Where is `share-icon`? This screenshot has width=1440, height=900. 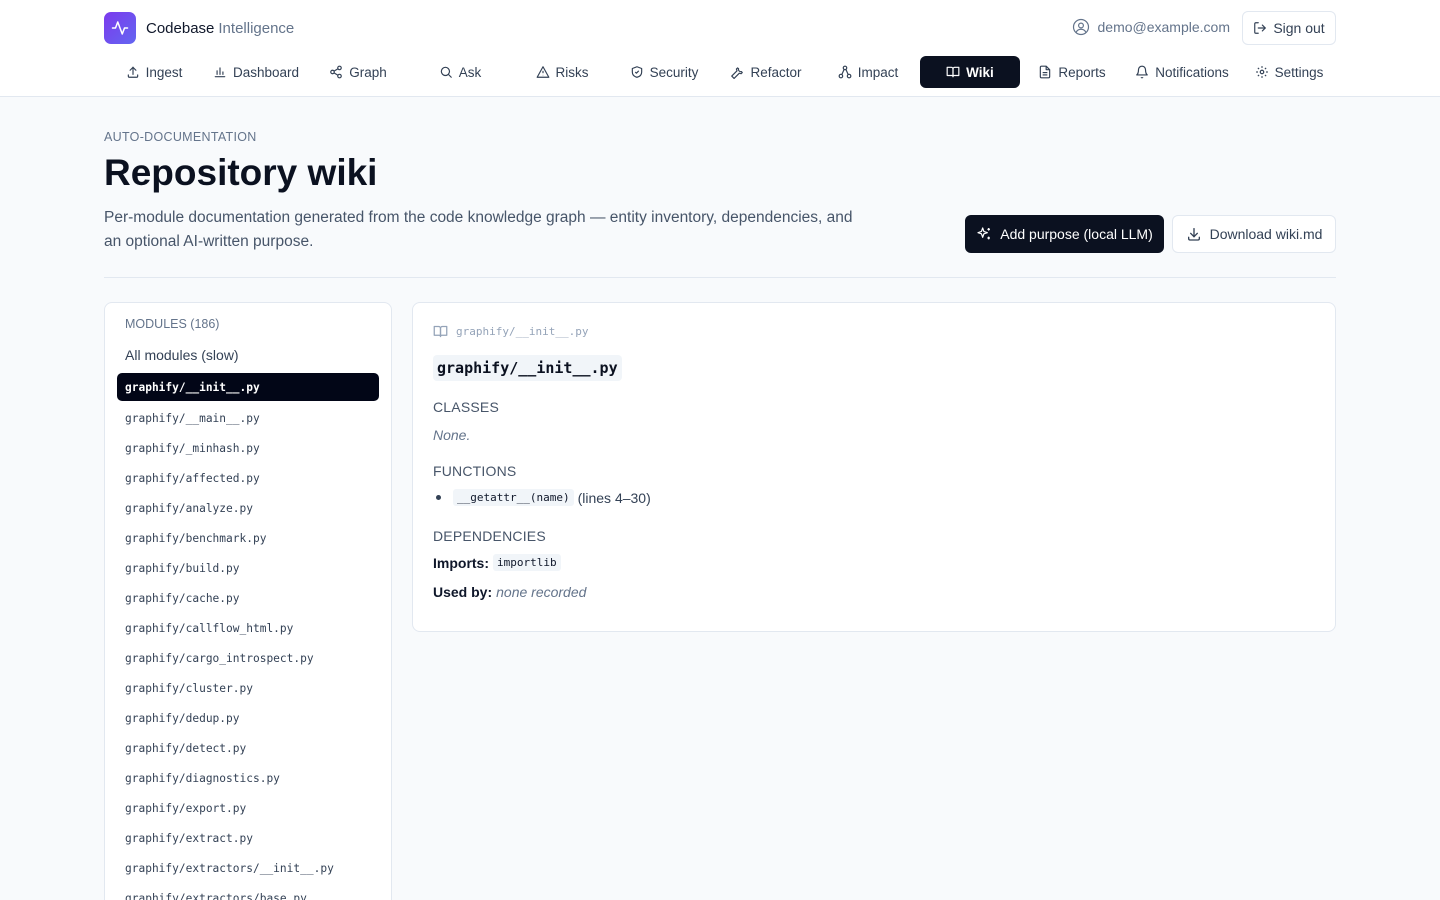
share-icon is located at coordinates (336, 72).